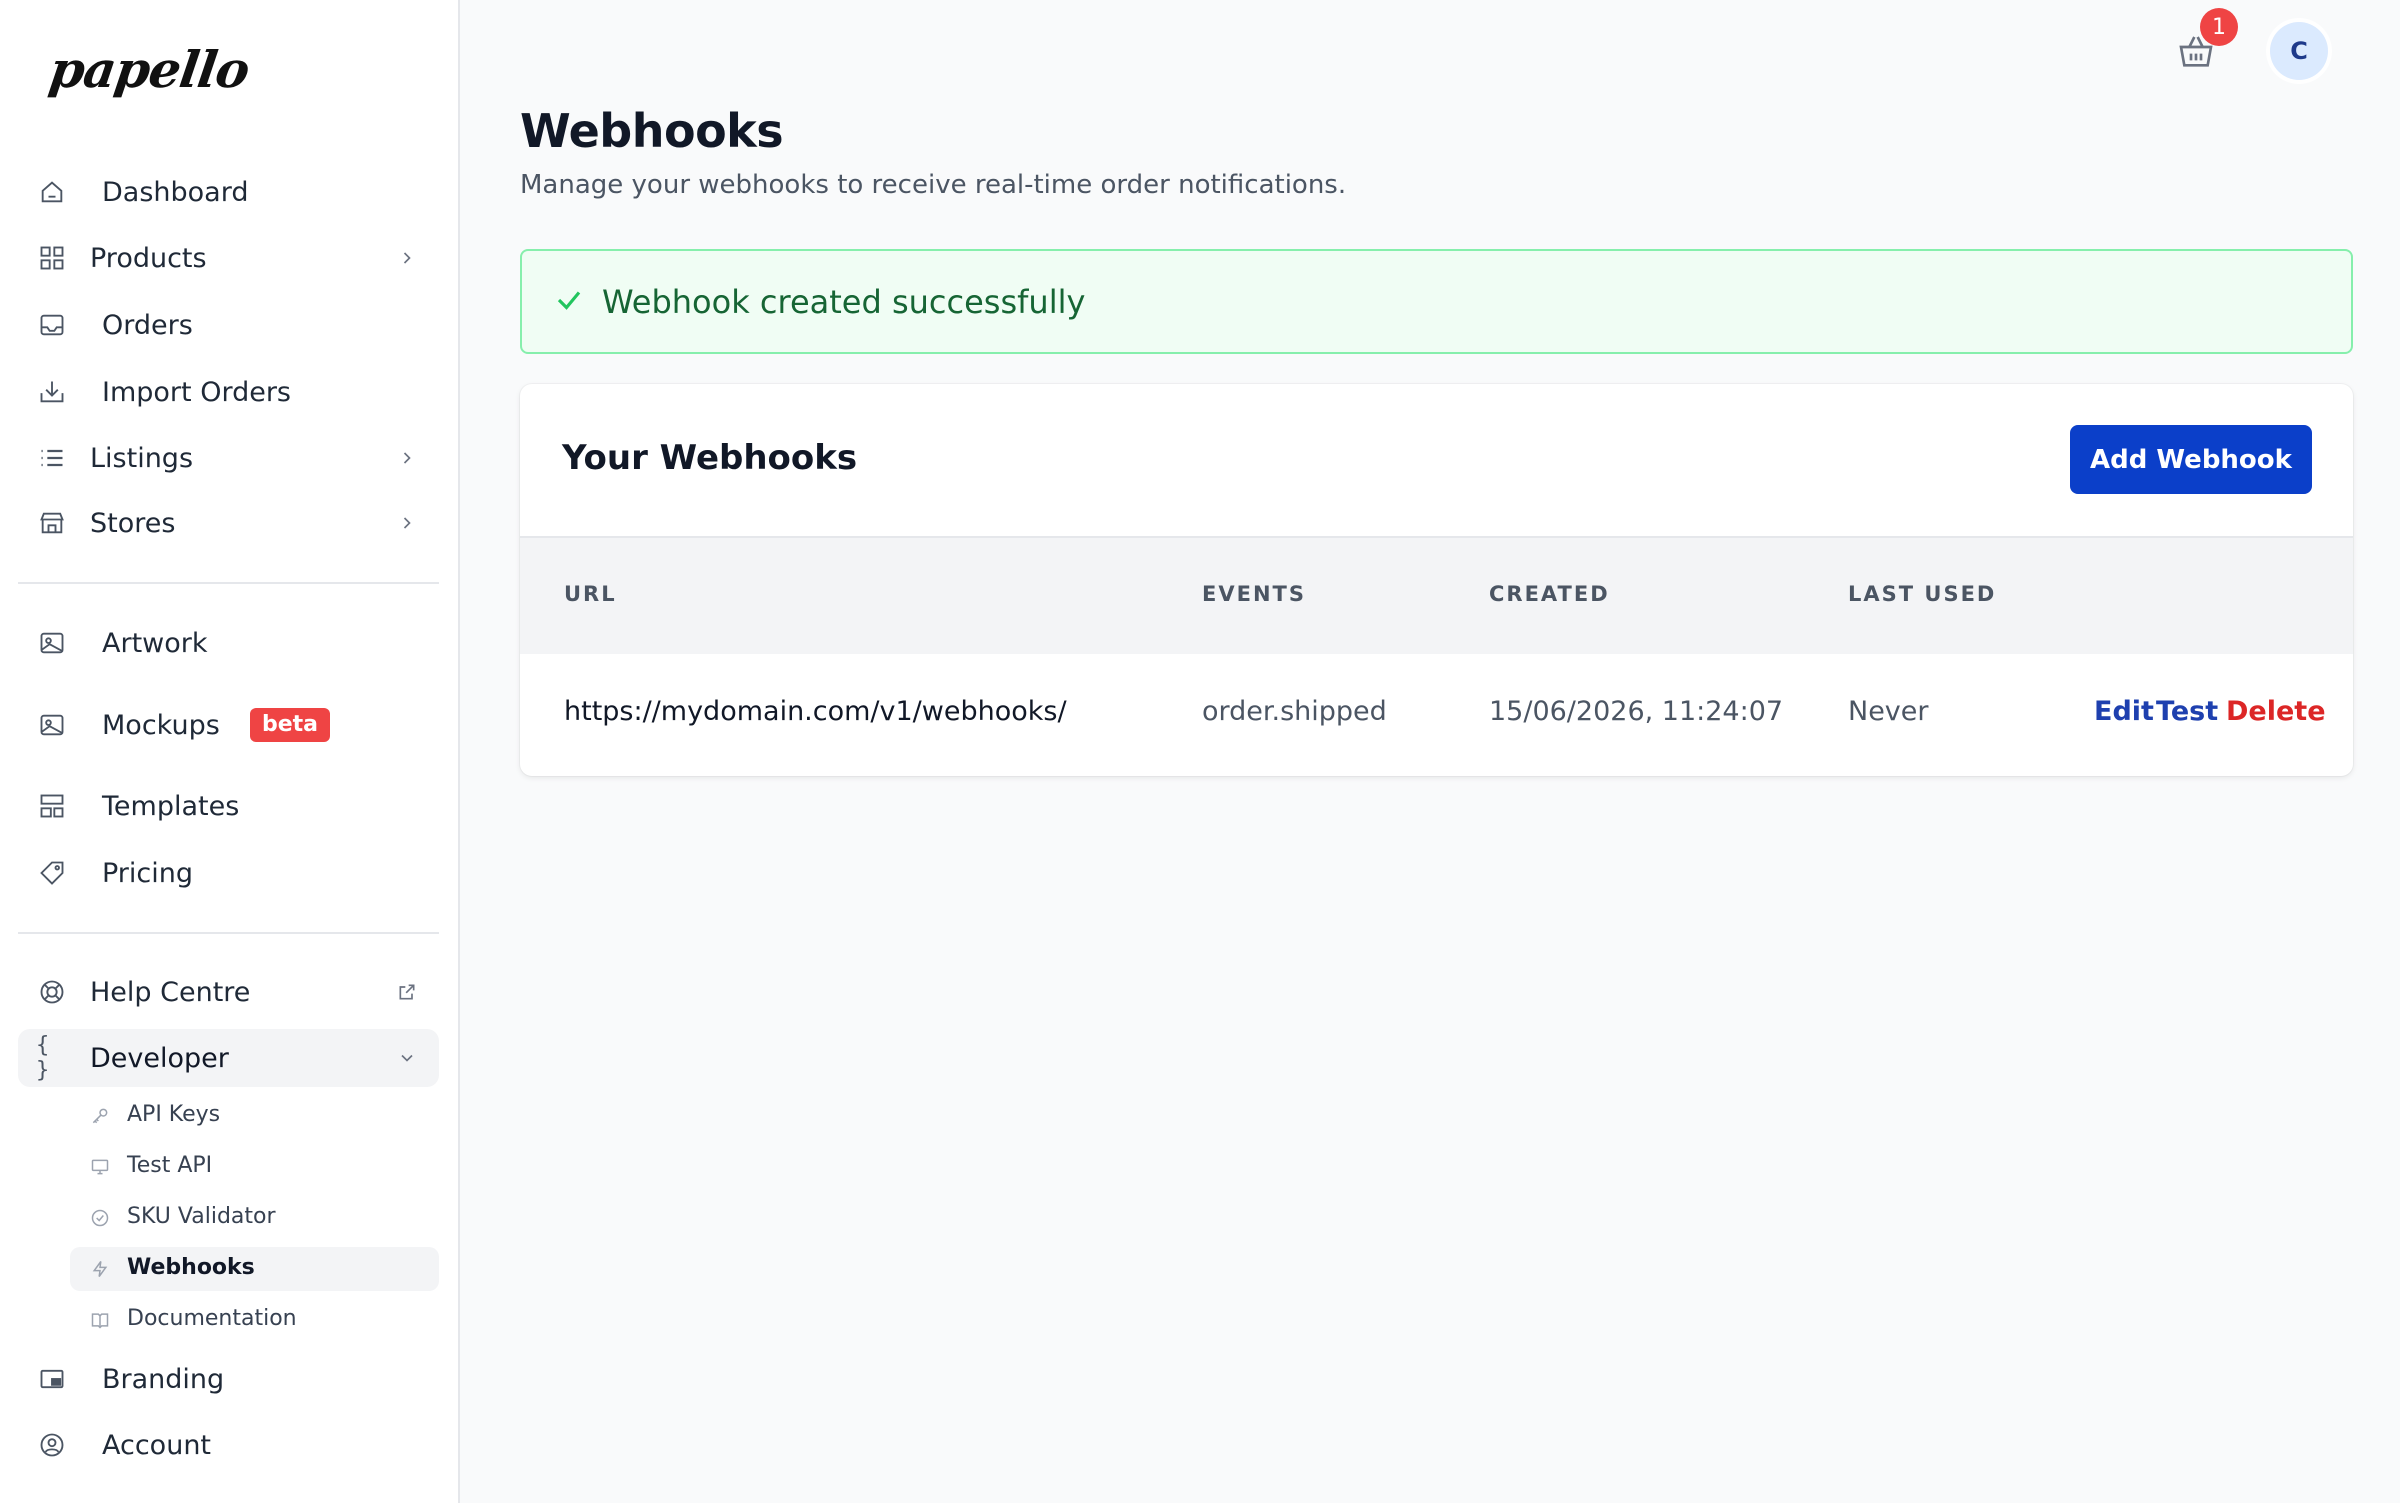 The width and height of the screenshot is (2400, 1503). I want to click on user-circle-icon, so click(52, 1445).